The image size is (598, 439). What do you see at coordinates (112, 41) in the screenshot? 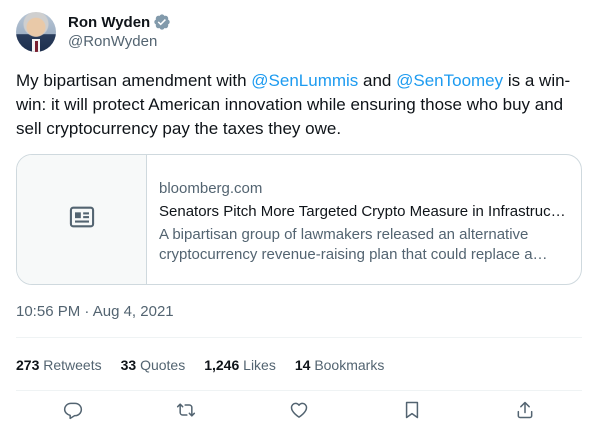
I see `author-handle: @RonWyden` at bounding box center [112, 41].